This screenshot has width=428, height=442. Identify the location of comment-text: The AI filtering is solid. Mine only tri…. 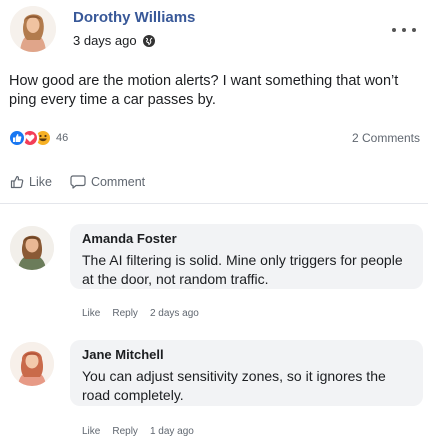
(242, 269).